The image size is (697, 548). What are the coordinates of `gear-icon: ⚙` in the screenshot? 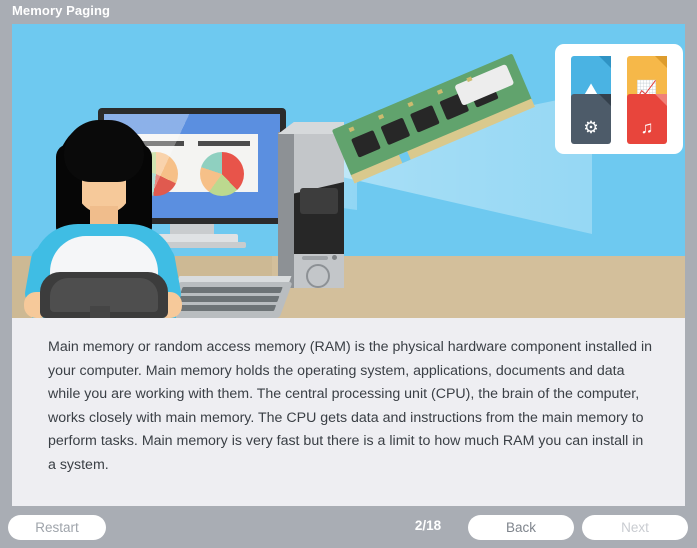 It's located at (591, 127).